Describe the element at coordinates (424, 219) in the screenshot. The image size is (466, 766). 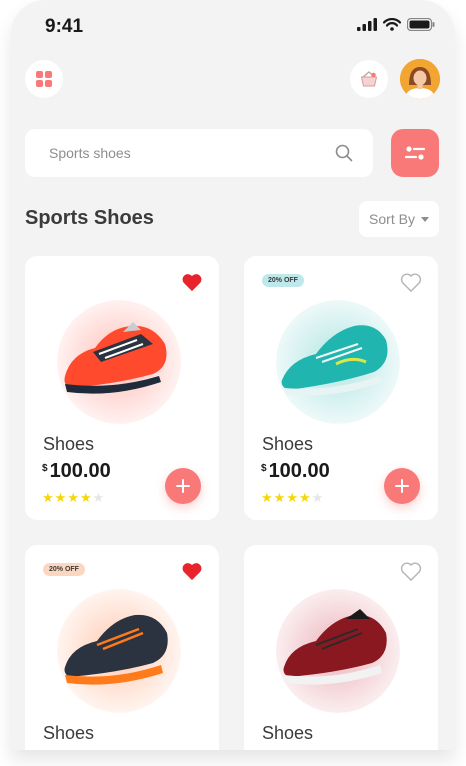
I see `caret-down-icon` at that location.